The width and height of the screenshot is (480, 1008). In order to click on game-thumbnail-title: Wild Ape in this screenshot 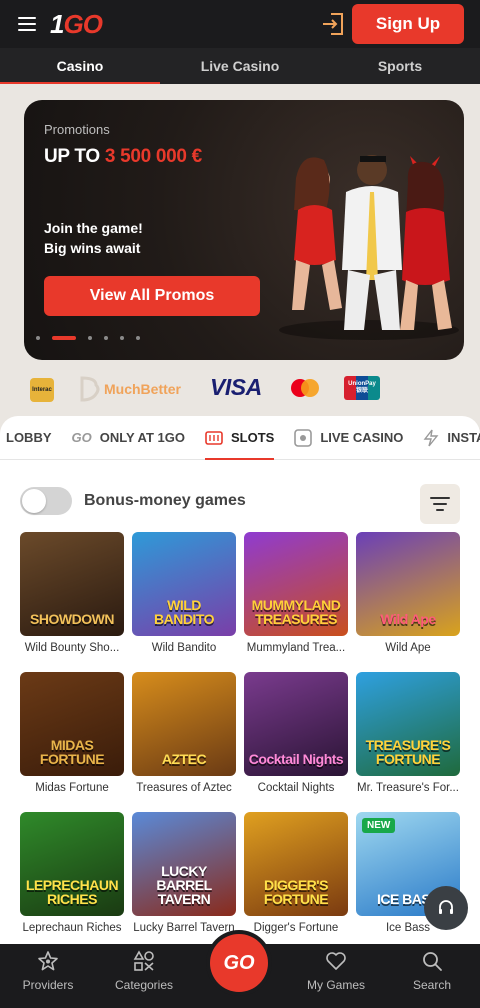, I will do `click(408, 619)`.